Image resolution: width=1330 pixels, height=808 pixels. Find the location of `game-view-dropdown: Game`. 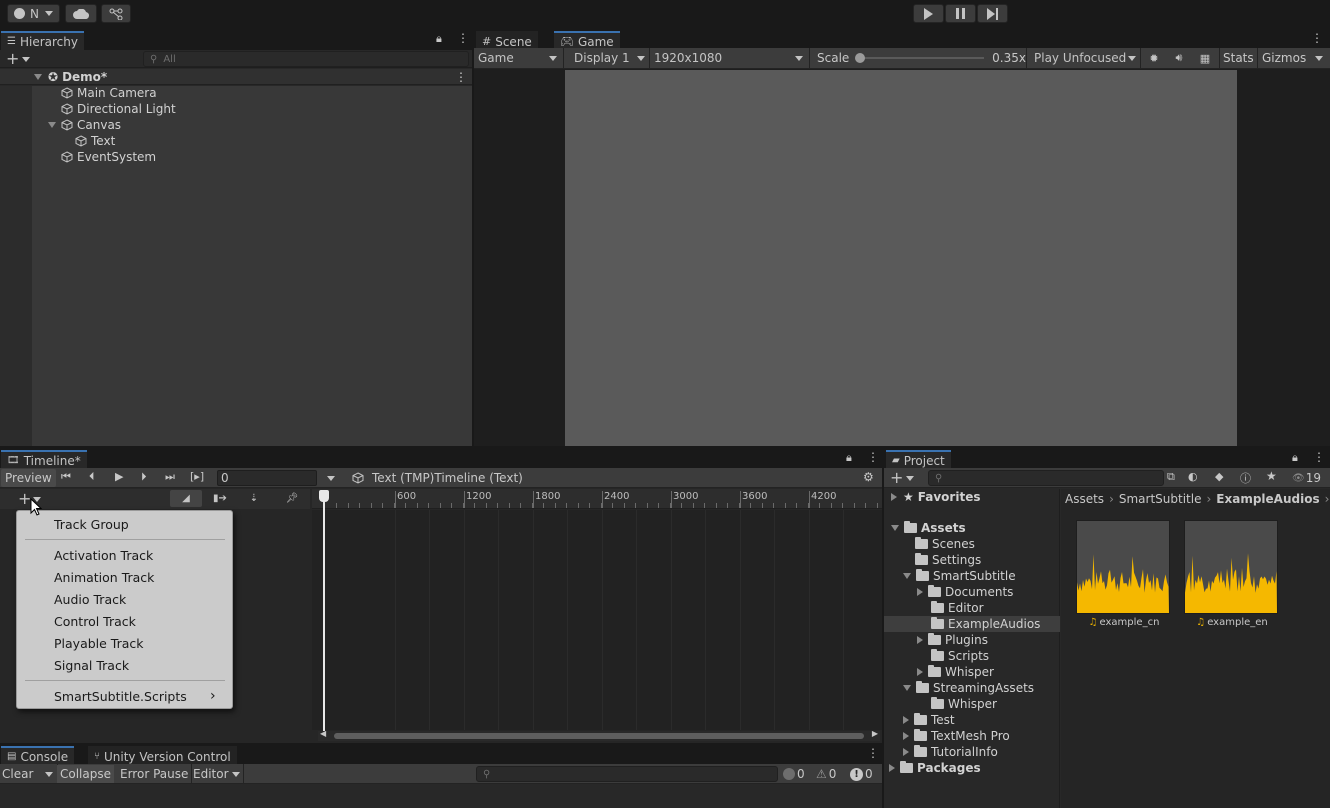

game-view-dropdown: Game is located at coordinates (519, 58).